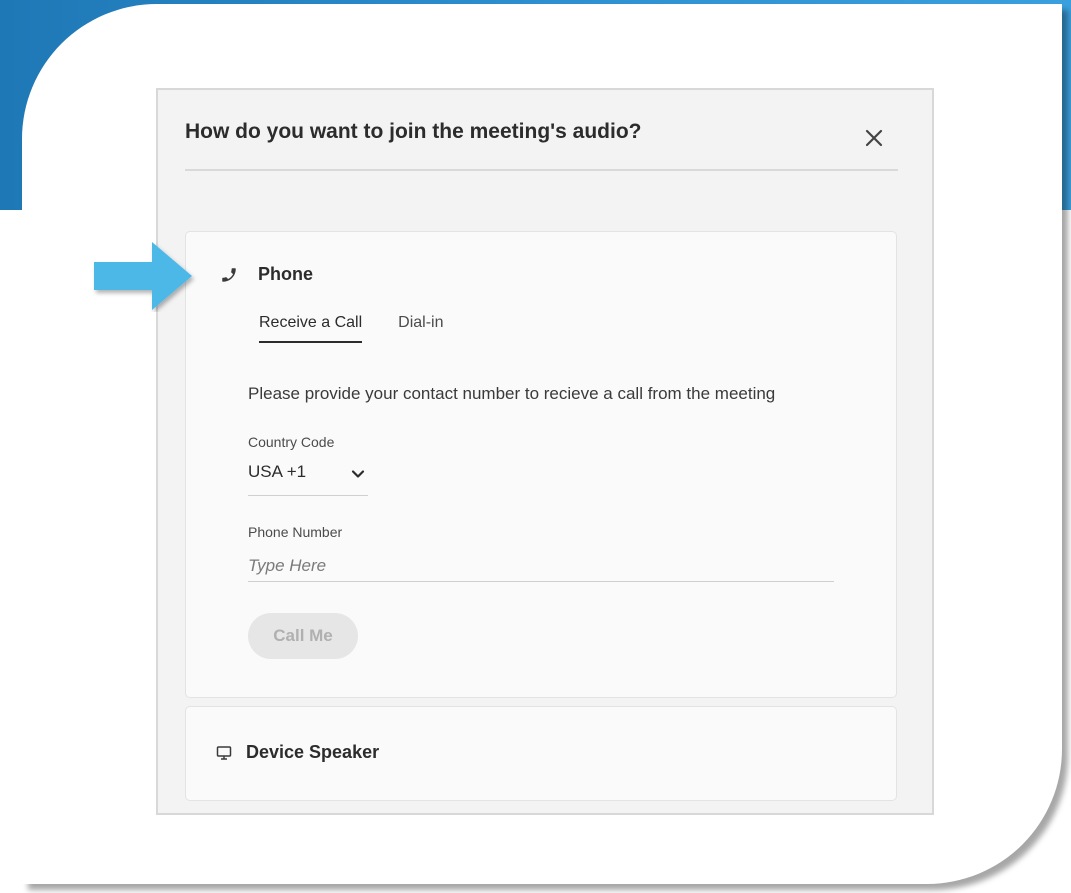 The image size is (1071, 893). I want to click on call-mode-tabs: Receive a Call Dial-in, so click(351, 328).